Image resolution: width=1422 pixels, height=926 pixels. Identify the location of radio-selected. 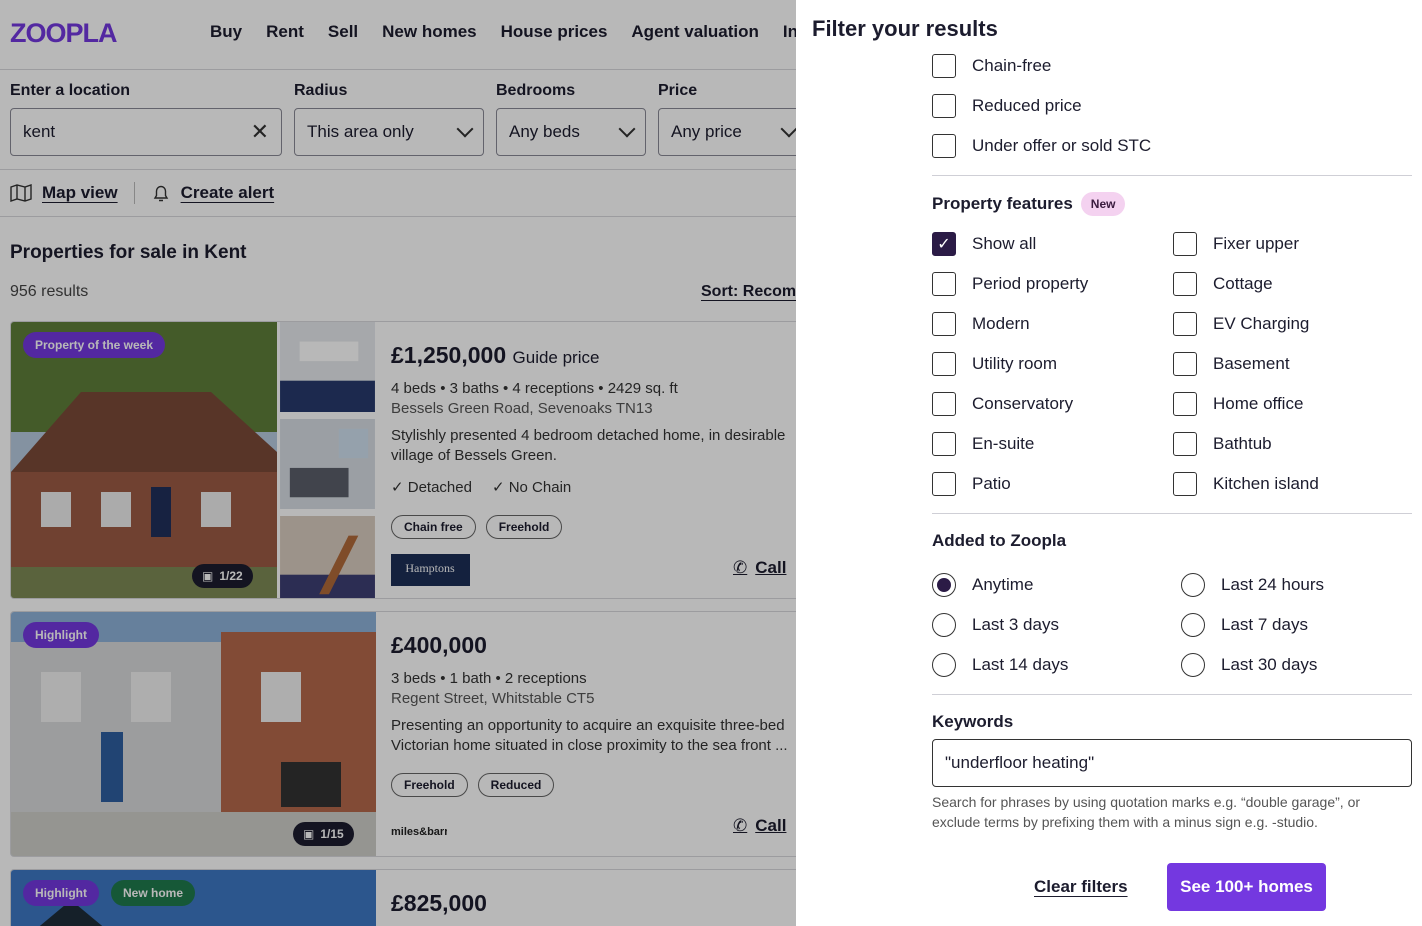
(944, 585).